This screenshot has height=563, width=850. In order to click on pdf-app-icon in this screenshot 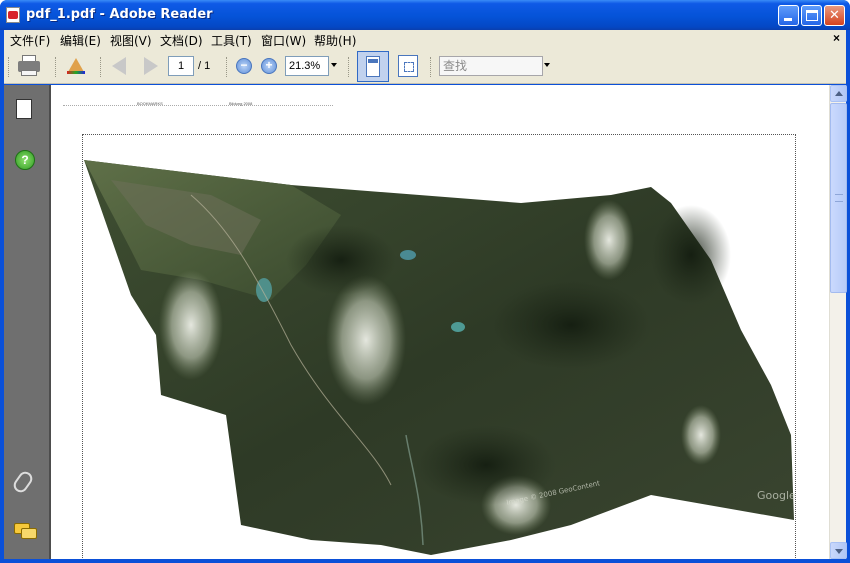, I will do `click(13, 15)`.